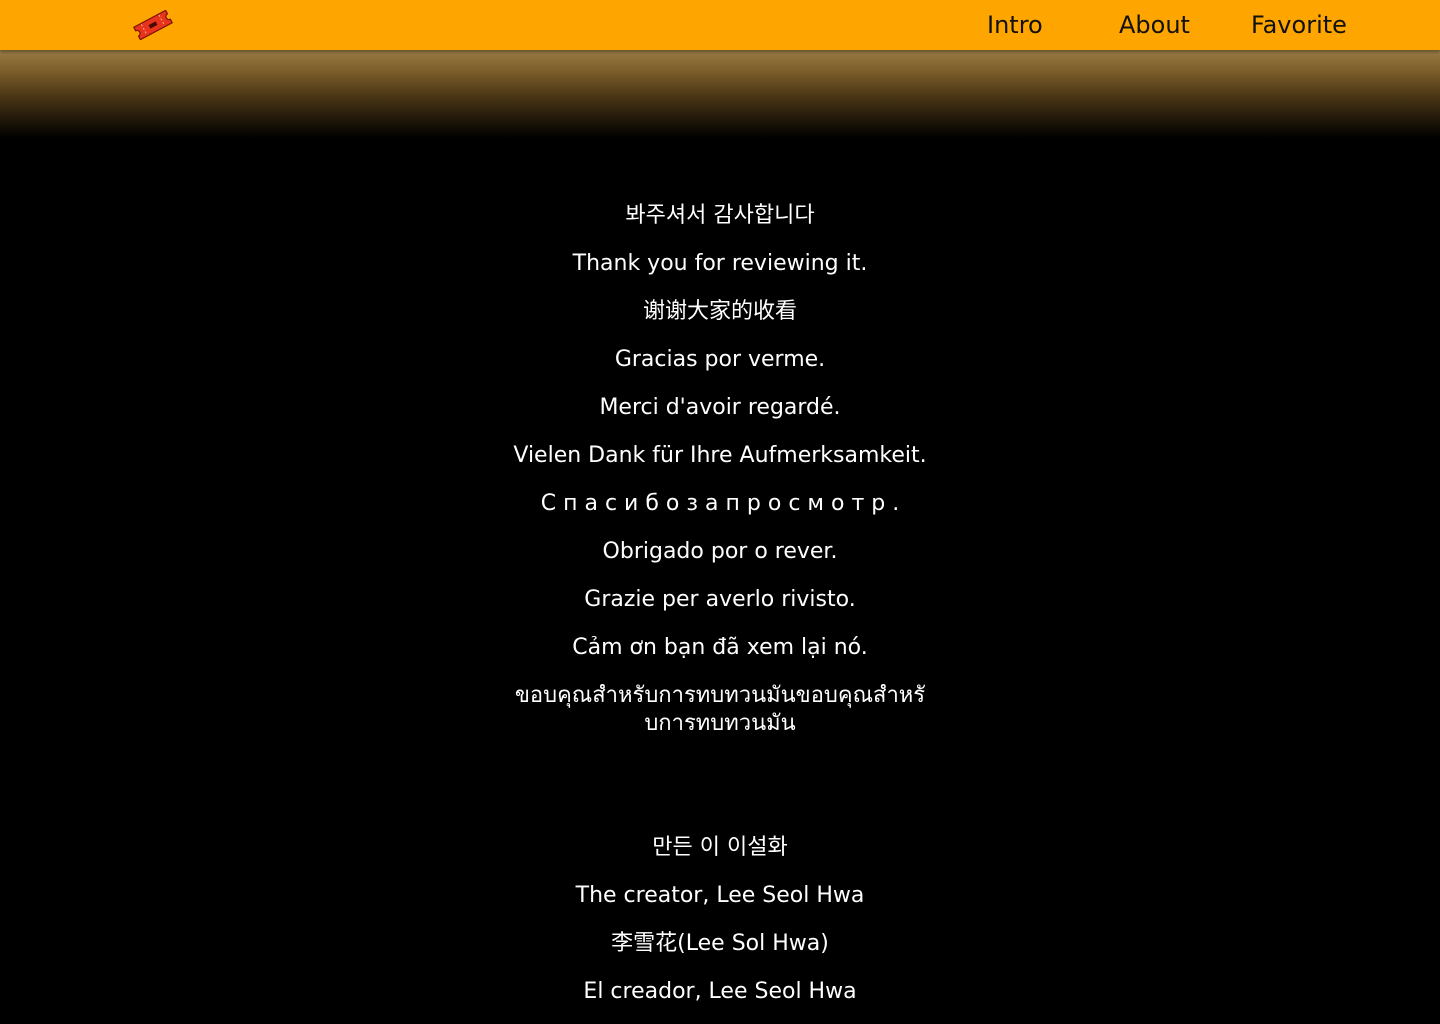 The image size is (1440, 1024). What do you see at coordinates (720, 215) in the screenshot?
I see `thanks-korean: 봐주셔서 감사합니다` at bounding box center [720, 215].